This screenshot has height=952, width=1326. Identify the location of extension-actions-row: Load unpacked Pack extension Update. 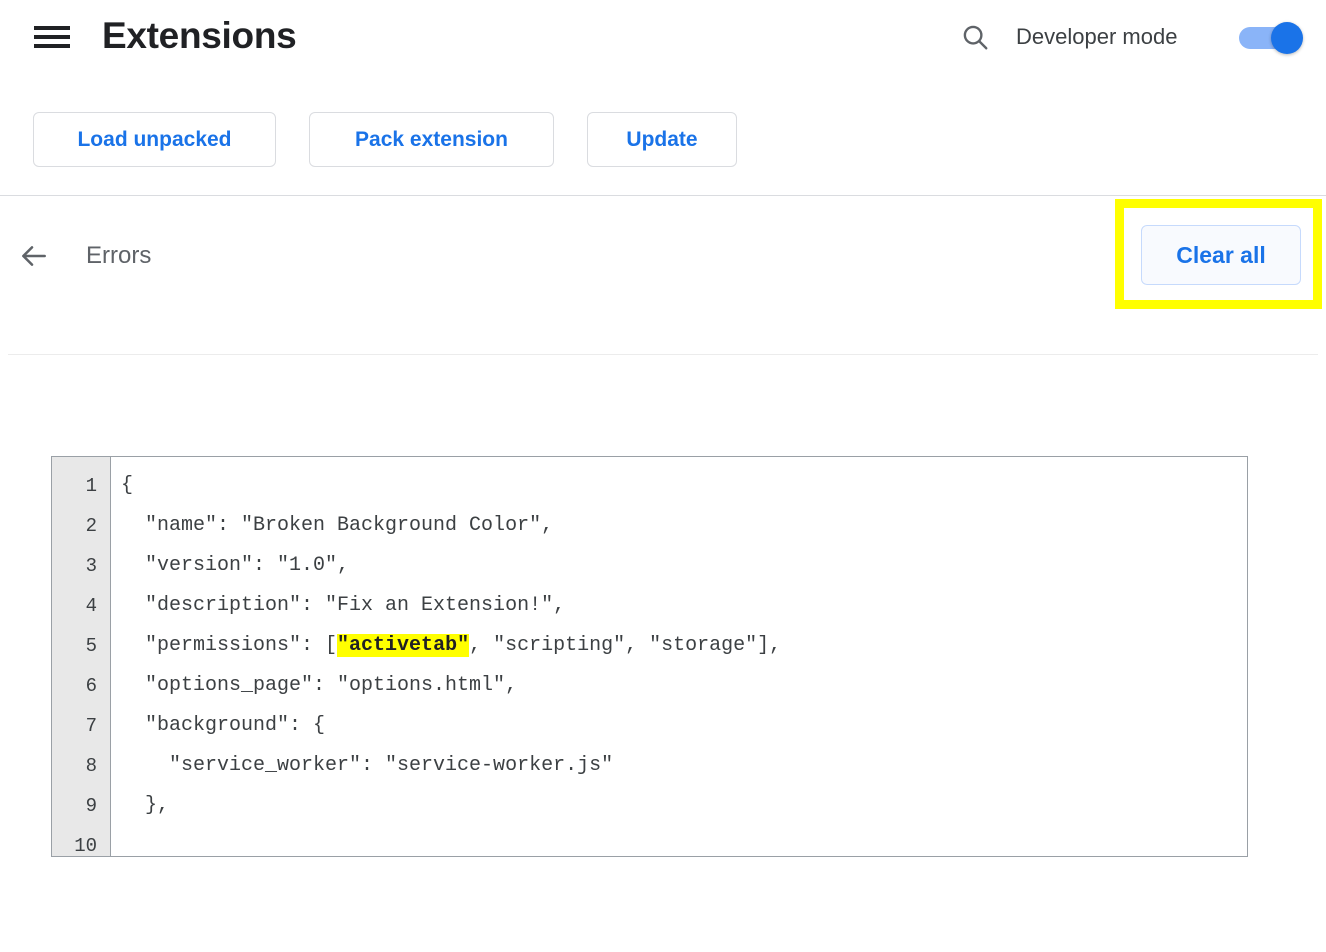
(663, 135).